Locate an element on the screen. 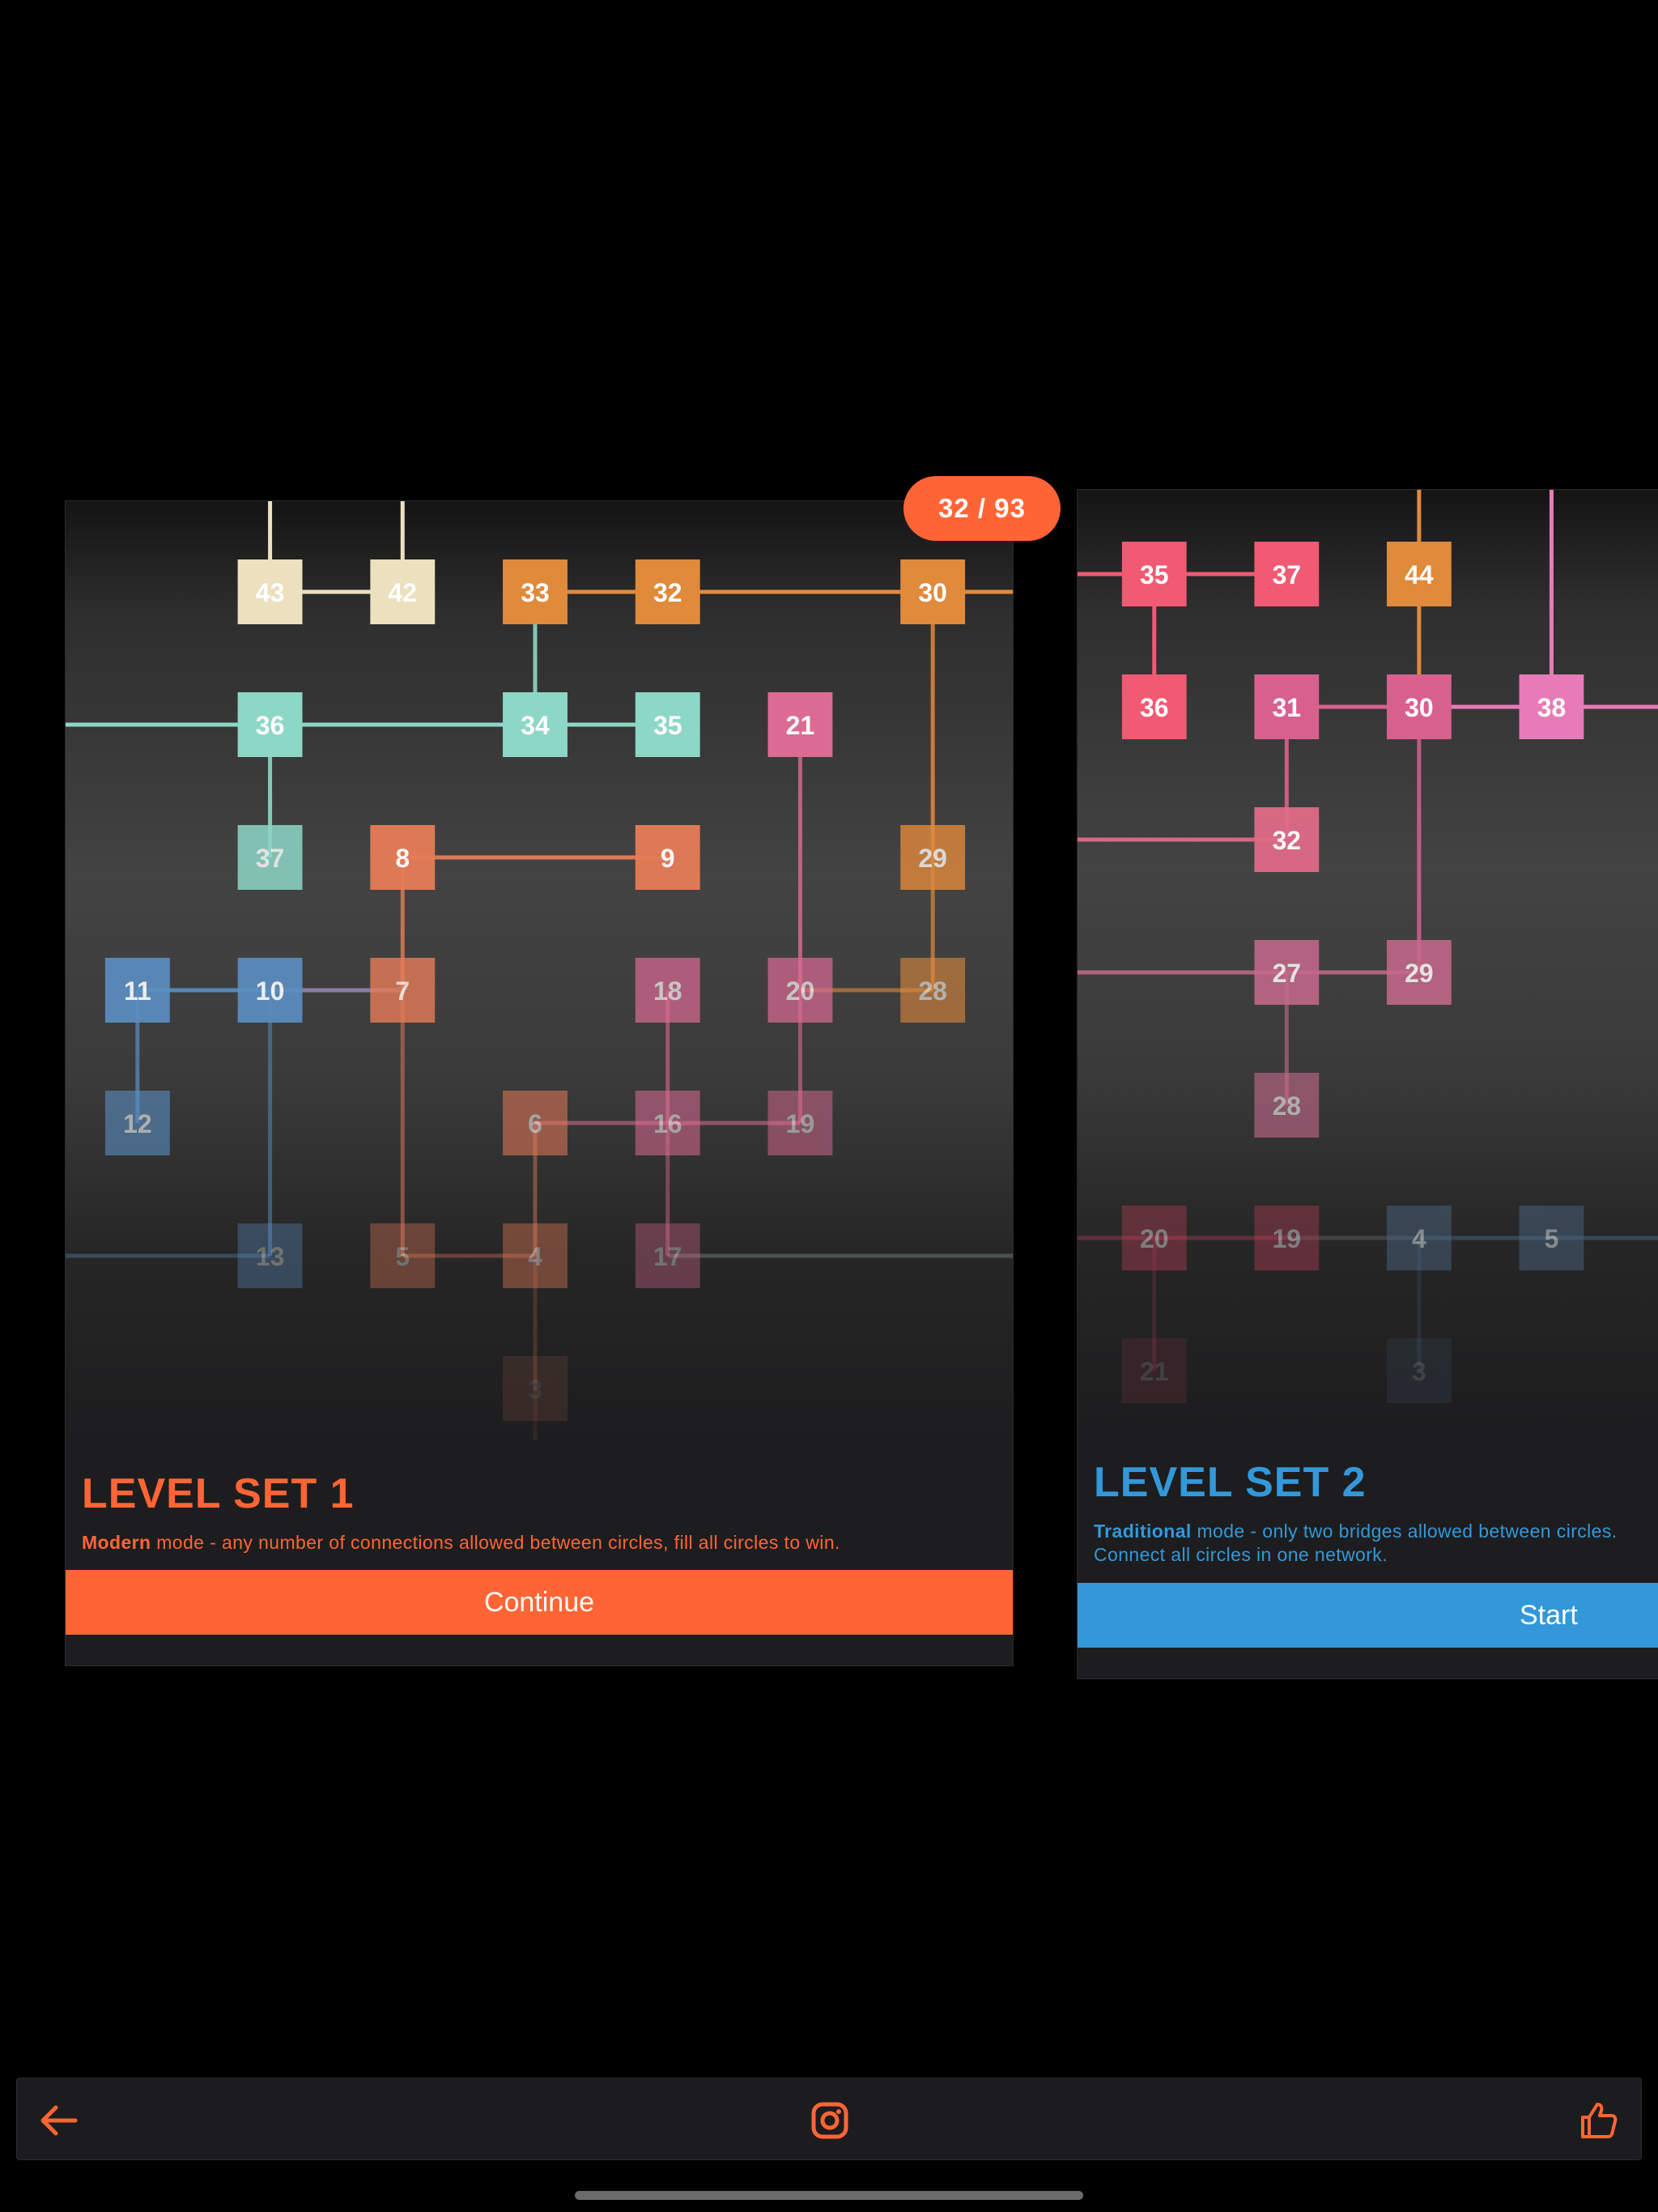 Image resolution: width=1658 pixels, height=2212 pixels. level-set-2-node: 29 is located at coordinates (1419, 973).